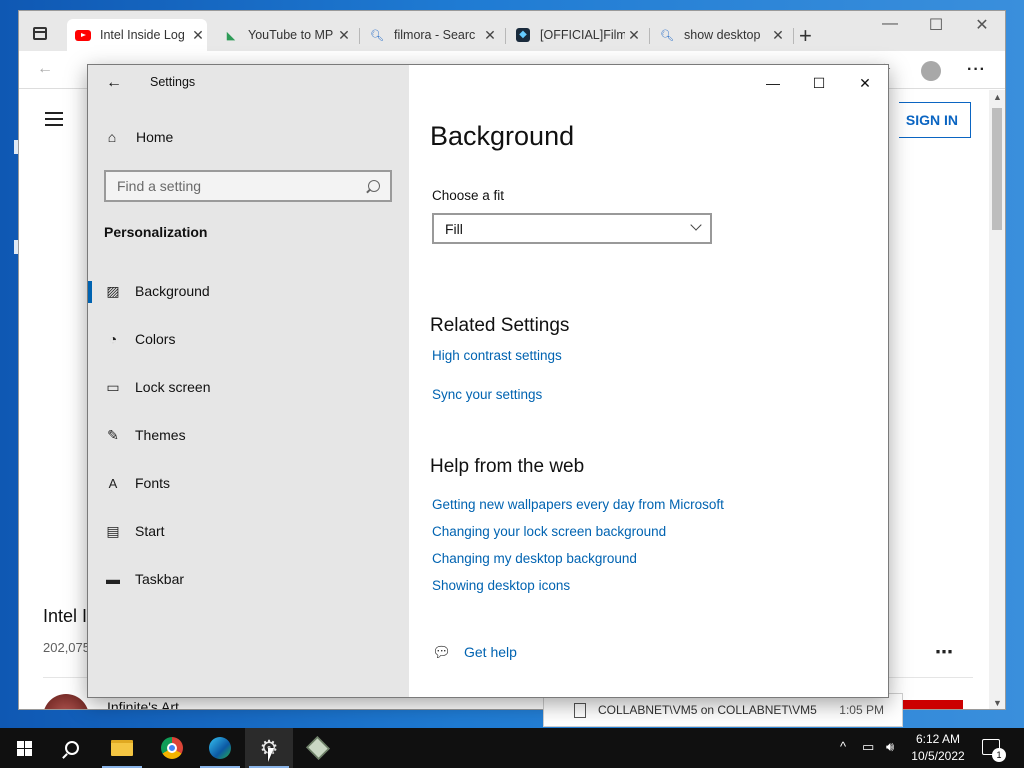 The width and height of the screenshot is (1024, 768). I want to click on view-count: 202,075, so click(66, 647).